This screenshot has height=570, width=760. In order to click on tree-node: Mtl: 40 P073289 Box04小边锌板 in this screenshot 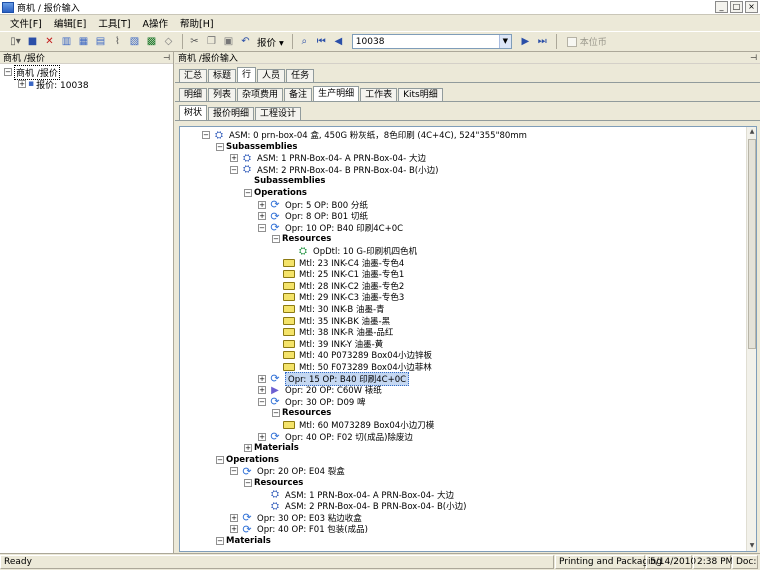, I will do `click(352, 355)`.